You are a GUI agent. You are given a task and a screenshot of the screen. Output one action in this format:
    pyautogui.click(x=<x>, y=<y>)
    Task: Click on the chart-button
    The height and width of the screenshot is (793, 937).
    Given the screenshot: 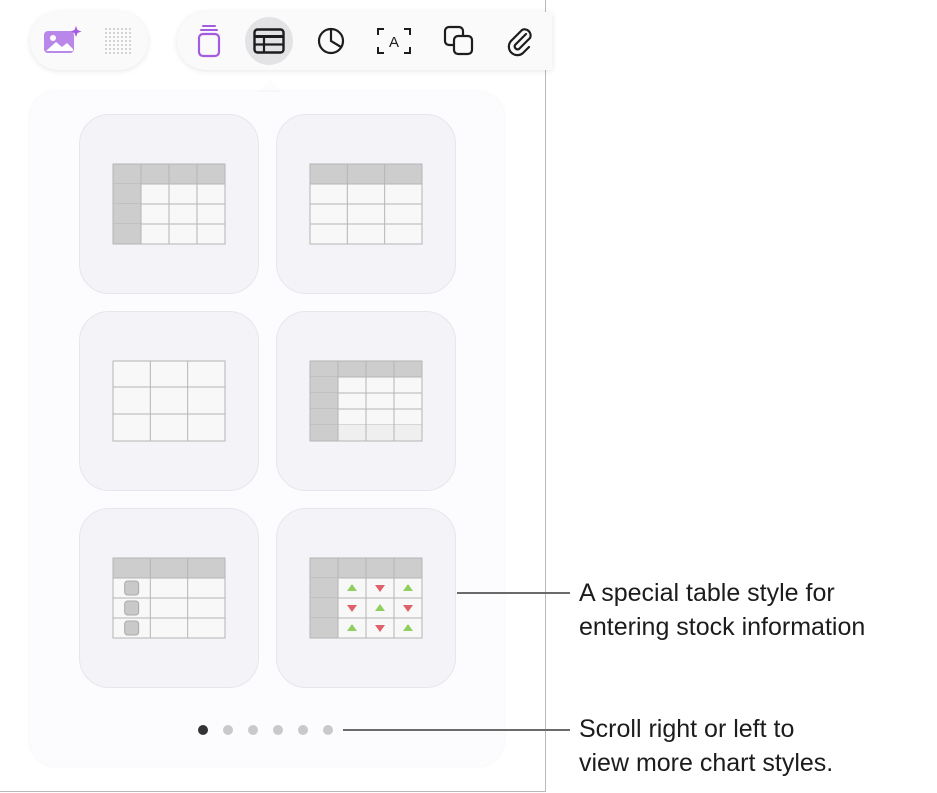 What is the action you would take?
    pyautogui.click(x=331, y=41)
    